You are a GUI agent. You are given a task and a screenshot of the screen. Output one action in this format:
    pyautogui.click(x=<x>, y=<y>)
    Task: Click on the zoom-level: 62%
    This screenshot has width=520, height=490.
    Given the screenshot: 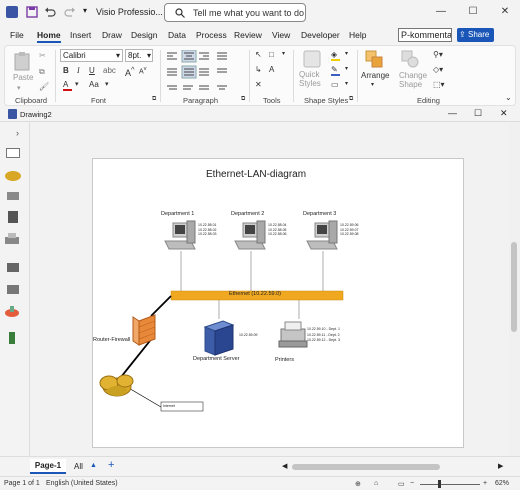 What is the action you would take?
    pyautogui.click(x=502, y=483)
    